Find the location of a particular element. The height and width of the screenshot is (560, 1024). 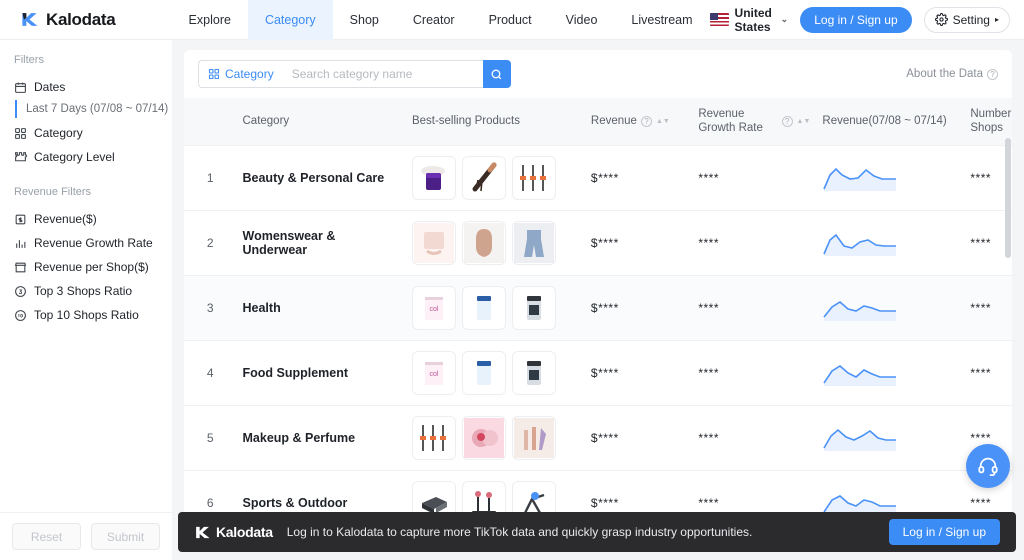

nav-item-shop: Shop is located at coordinates (364, 20).